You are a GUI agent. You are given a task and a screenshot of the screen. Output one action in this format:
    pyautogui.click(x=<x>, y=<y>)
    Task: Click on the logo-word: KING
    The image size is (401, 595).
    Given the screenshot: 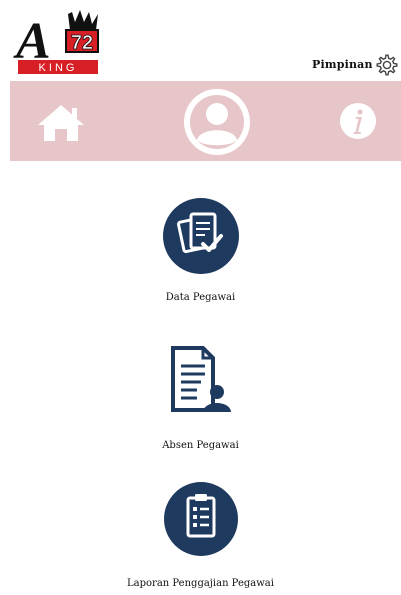 What is the action you would take?
    pyautogui.click(x=58, y=68)
    